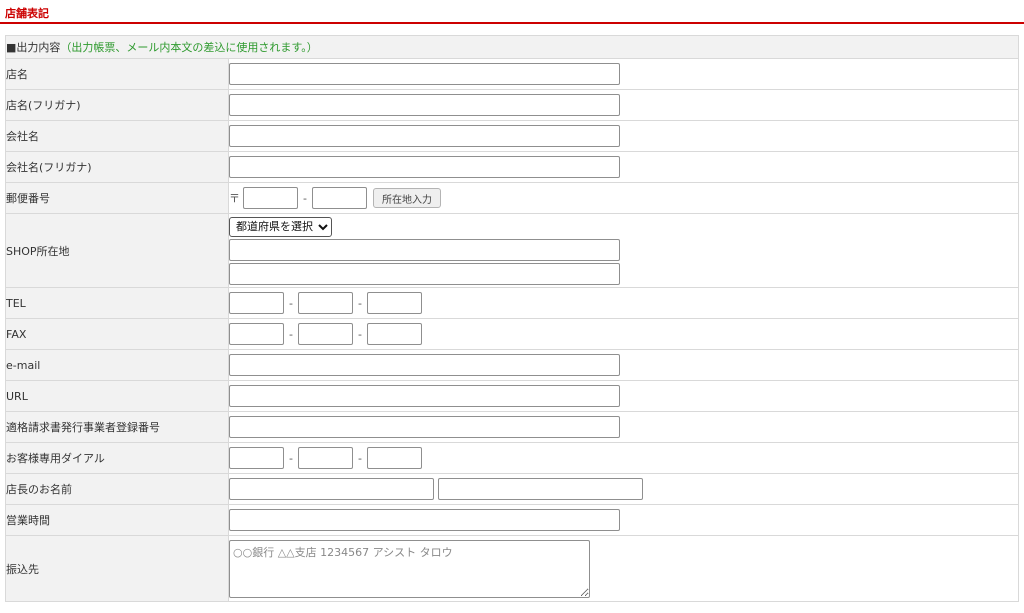 This screenshot has height=613, width=1024. I want to click on row-address: SHOP所在地 都道府県を選択, so click(512, 250).